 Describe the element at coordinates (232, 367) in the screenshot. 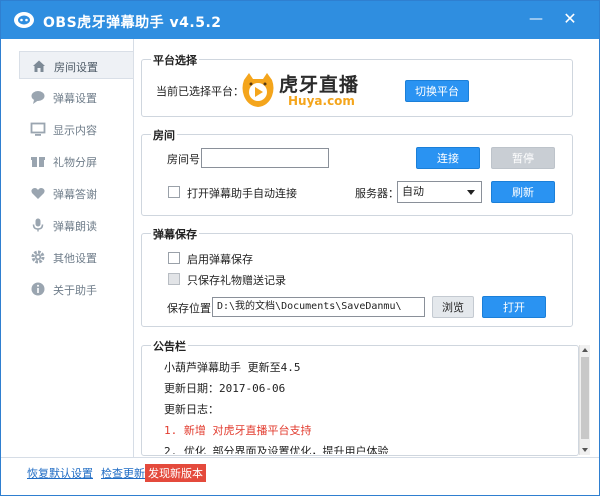

I see `notice-line: 小葫芦弹幕助手 更新至4.5` at that location.